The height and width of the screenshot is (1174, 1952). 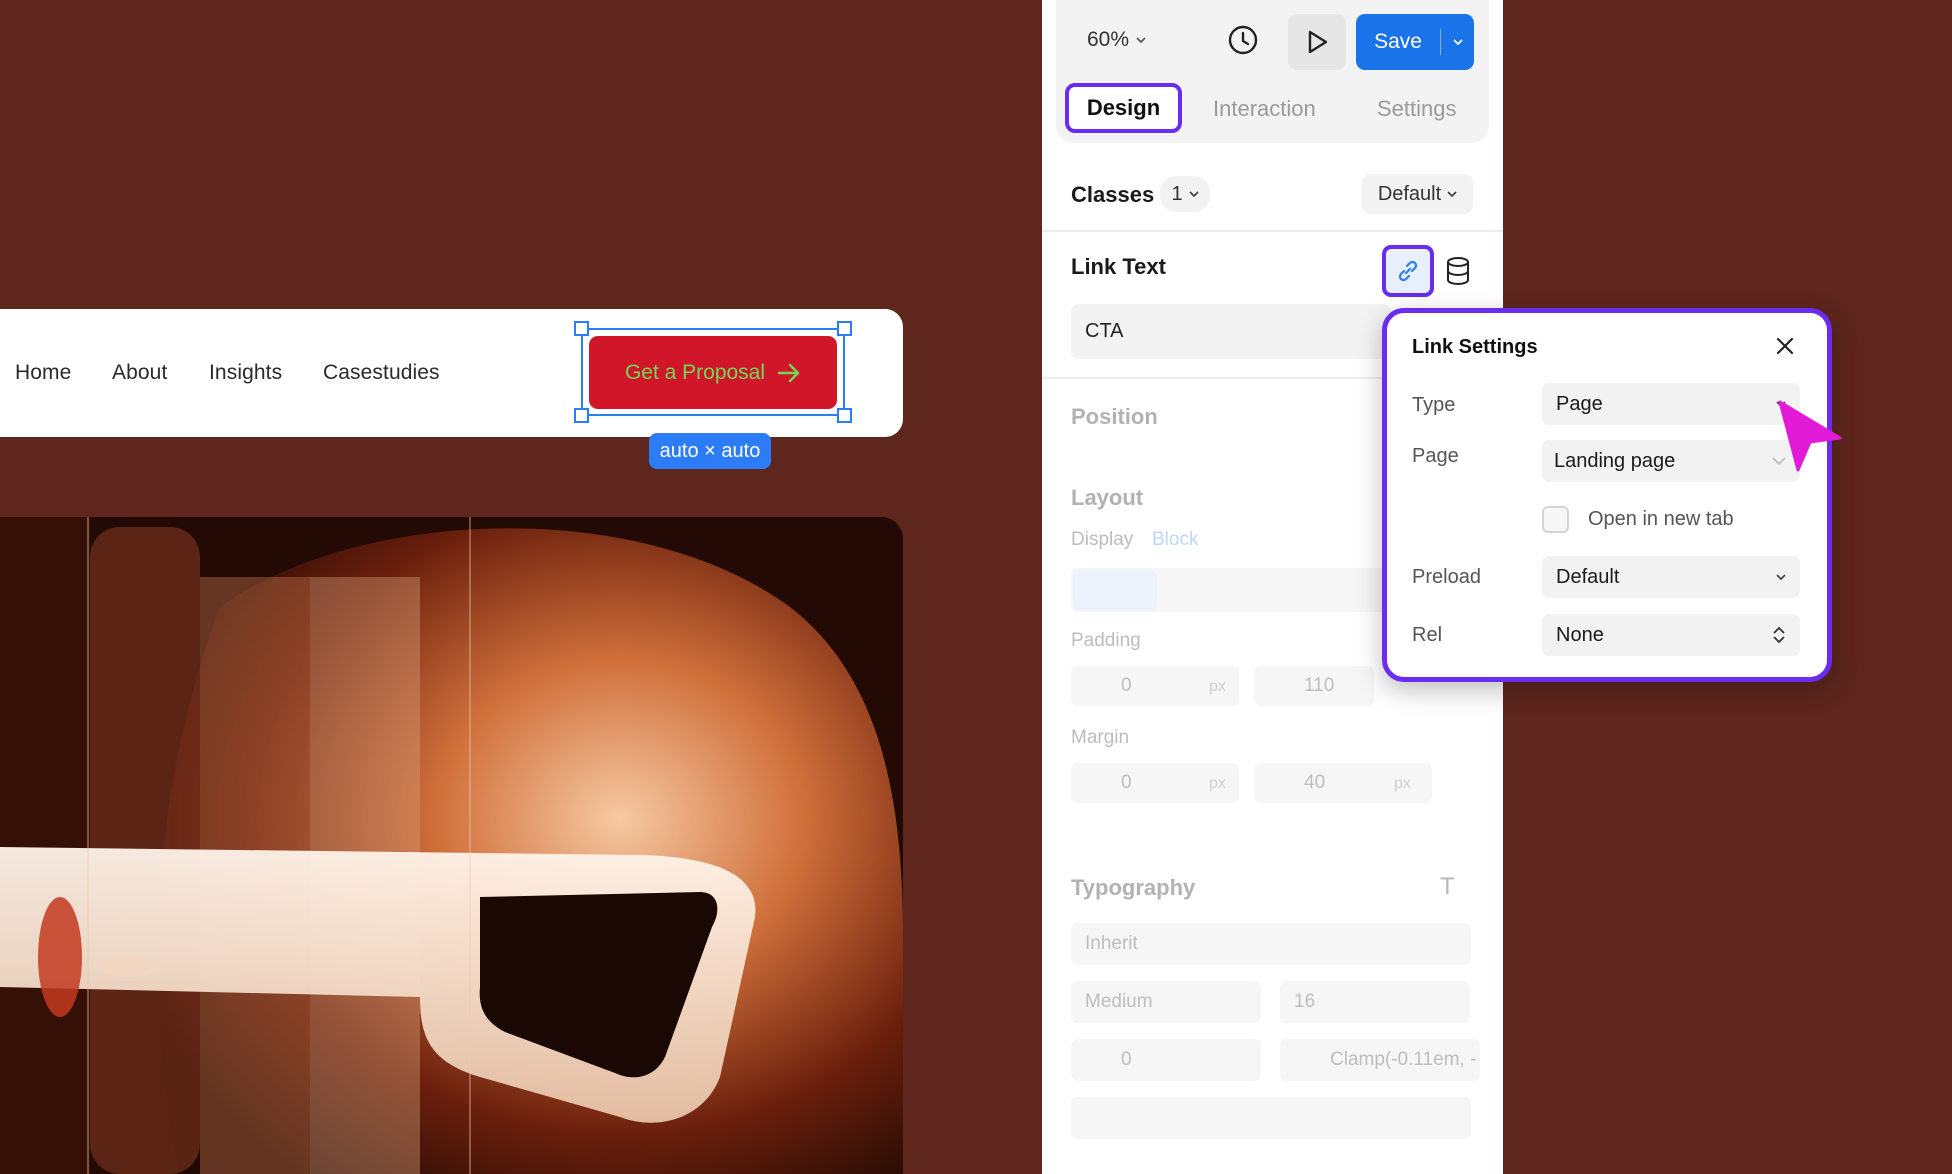 What do you see at coordinates (1118, 266) in the screenshot?
I see `link-text-label: Link Text` at bounding box center [1118, 266].